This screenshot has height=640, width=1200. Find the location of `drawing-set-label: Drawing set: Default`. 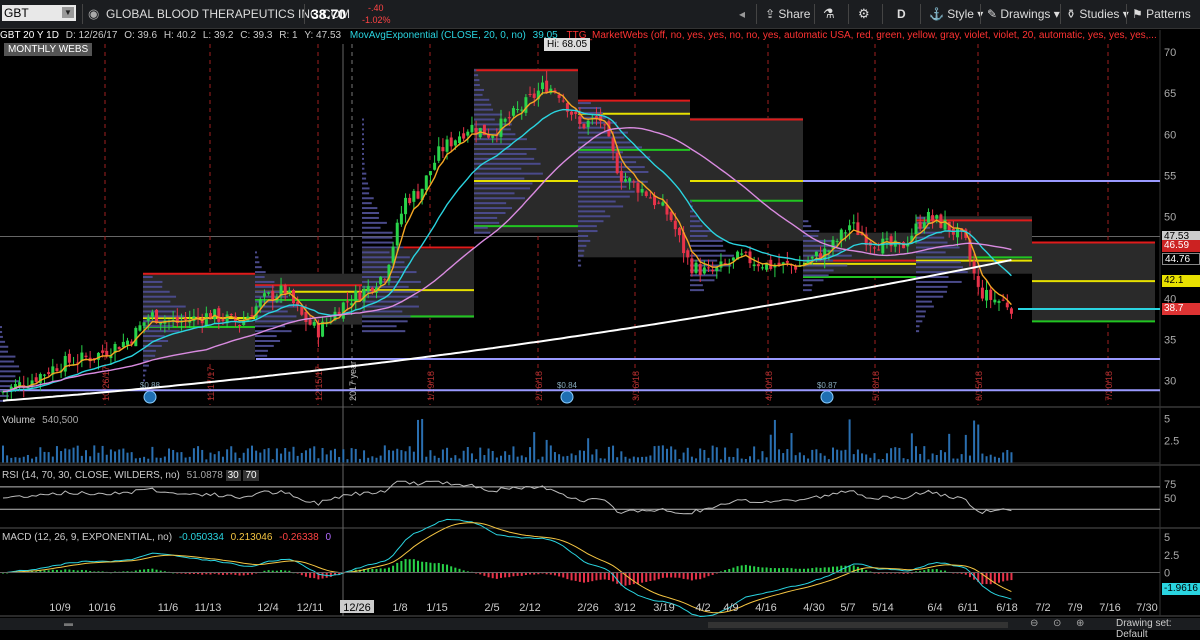

drawing-set-label: Drawing set: Default is located at coordinates (1158, 629).